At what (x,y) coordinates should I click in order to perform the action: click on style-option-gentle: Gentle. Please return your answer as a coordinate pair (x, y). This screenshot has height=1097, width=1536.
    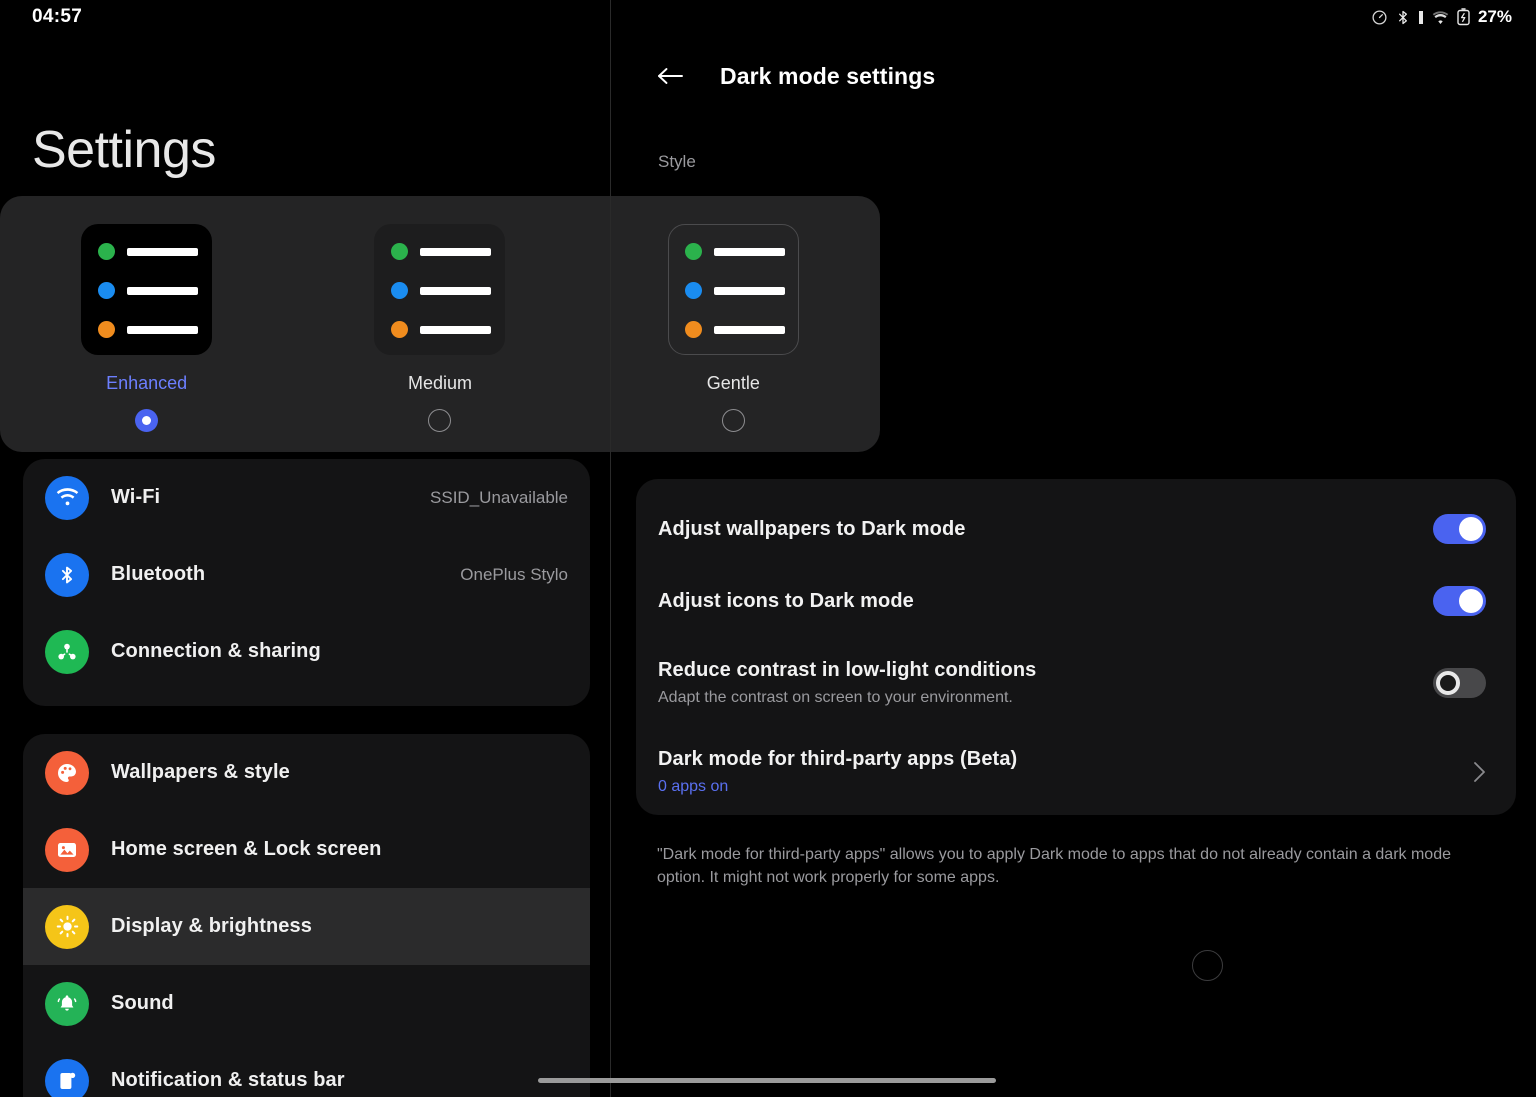
    Looking at the image, I should click on (733, 328).